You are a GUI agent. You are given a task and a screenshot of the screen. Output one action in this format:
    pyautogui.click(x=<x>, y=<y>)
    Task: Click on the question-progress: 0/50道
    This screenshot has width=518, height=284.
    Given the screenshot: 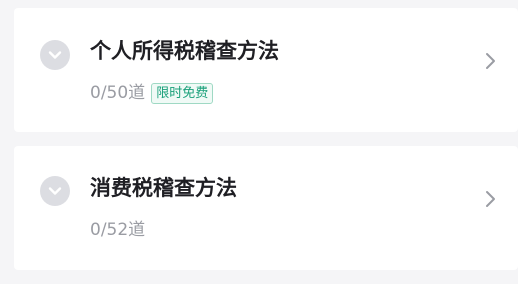 What is the action you would take?
    pyautogui.click(x=118, y=93)
    